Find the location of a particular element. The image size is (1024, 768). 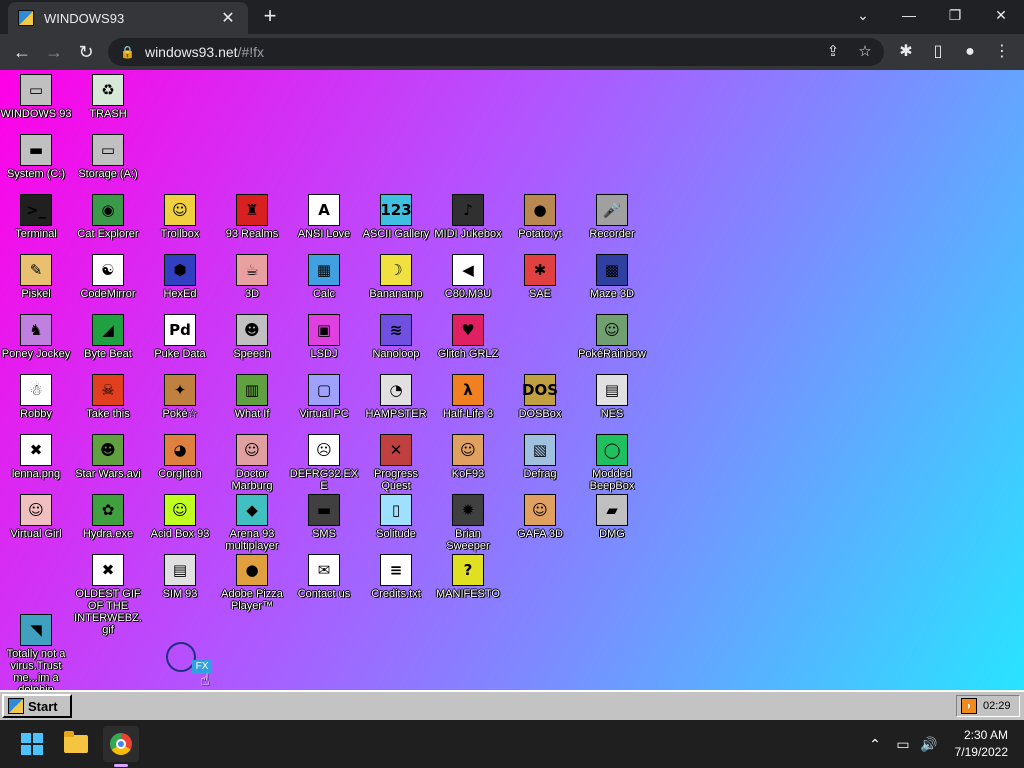

windows-start-button is located at coordinates (32, 744).